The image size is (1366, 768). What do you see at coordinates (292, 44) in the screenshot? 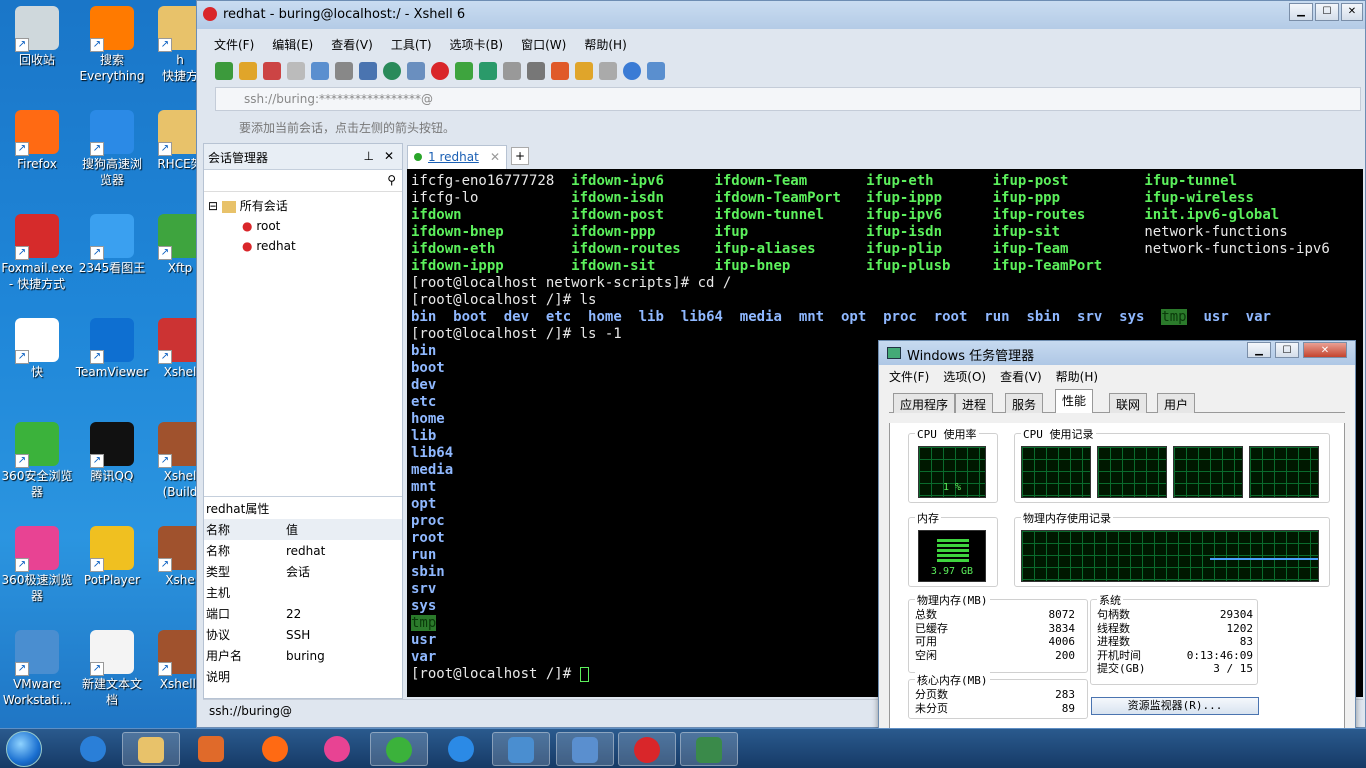
I see `menu-item: 编辑(E)` at bounding box center [292, 44].